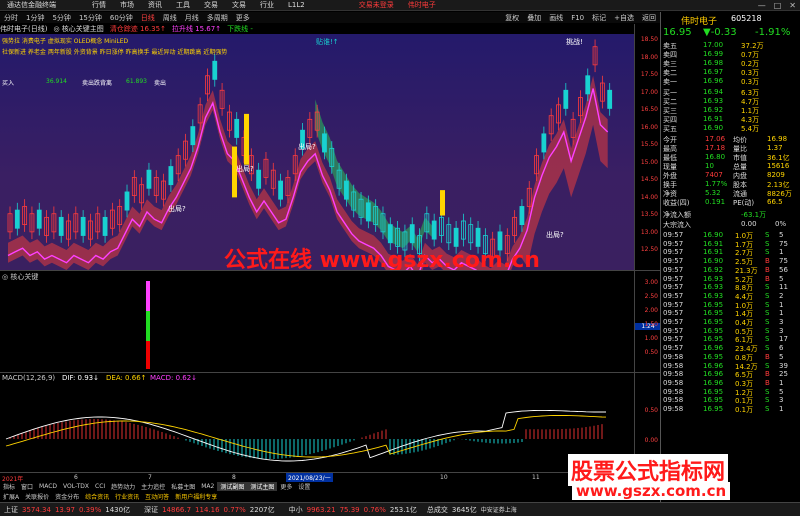 The image size is (800, 516). Describe the element at coordinates (155, 5) in the screenshot. I see `menu-news: 资讯` at that location.